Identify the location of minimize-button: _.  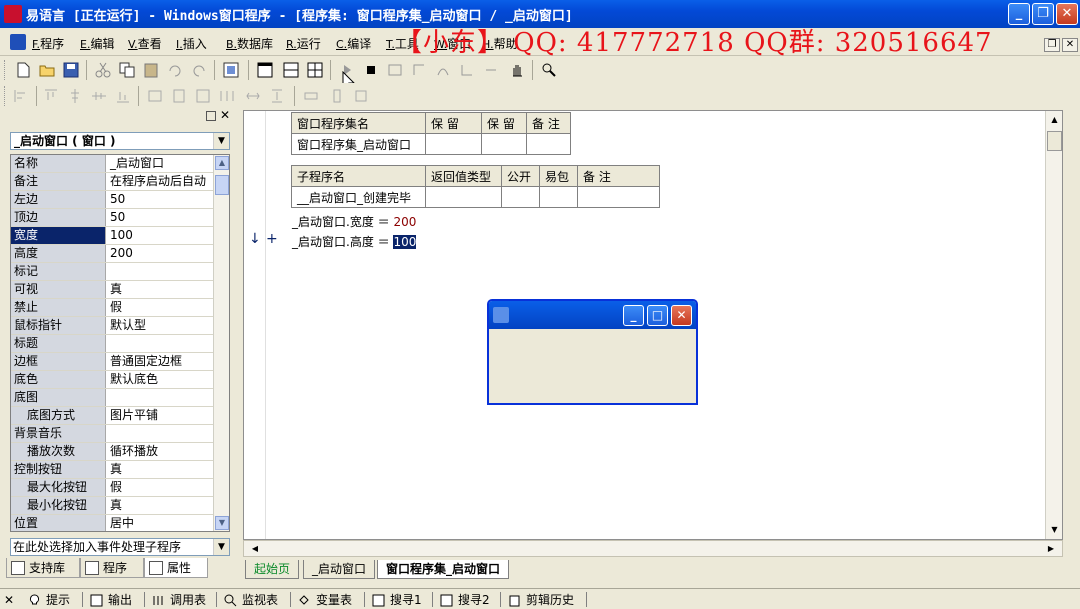
(1019, 14).